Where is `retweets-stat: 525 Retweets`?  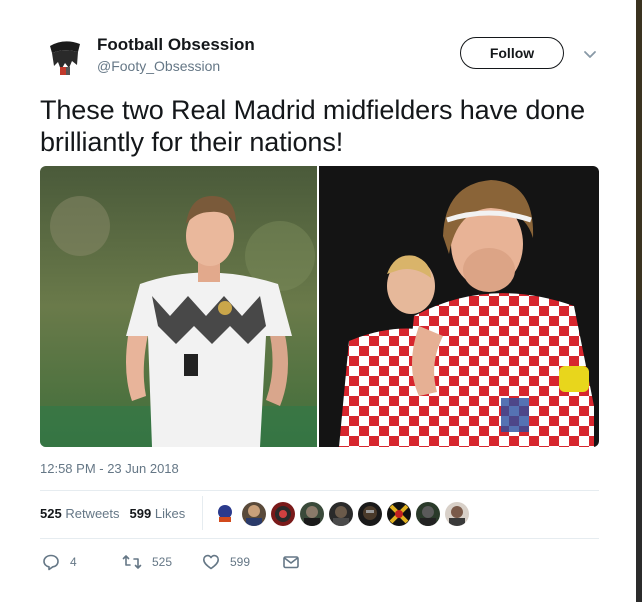
retweets-stat: 525 Retweets is located at coordinates (80, 513).